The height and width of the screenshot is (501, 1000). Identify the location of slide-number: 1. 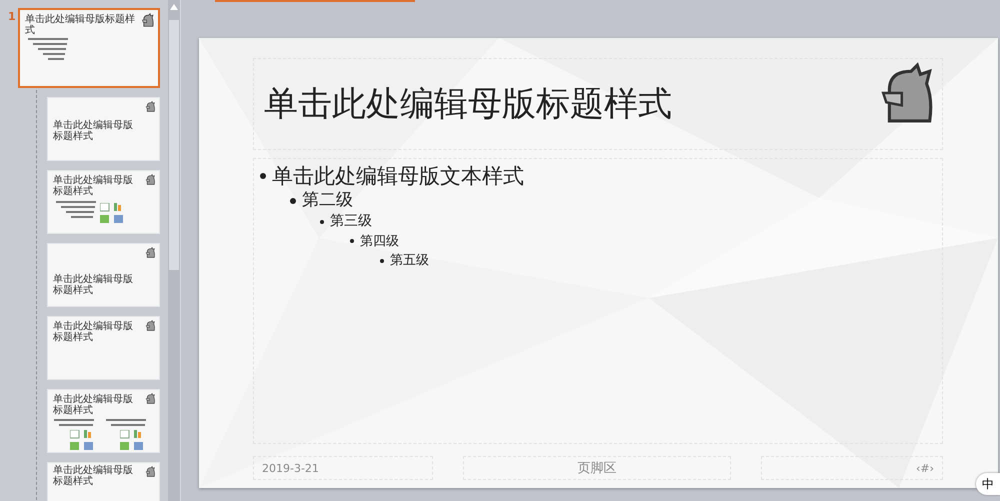
(12, 16).